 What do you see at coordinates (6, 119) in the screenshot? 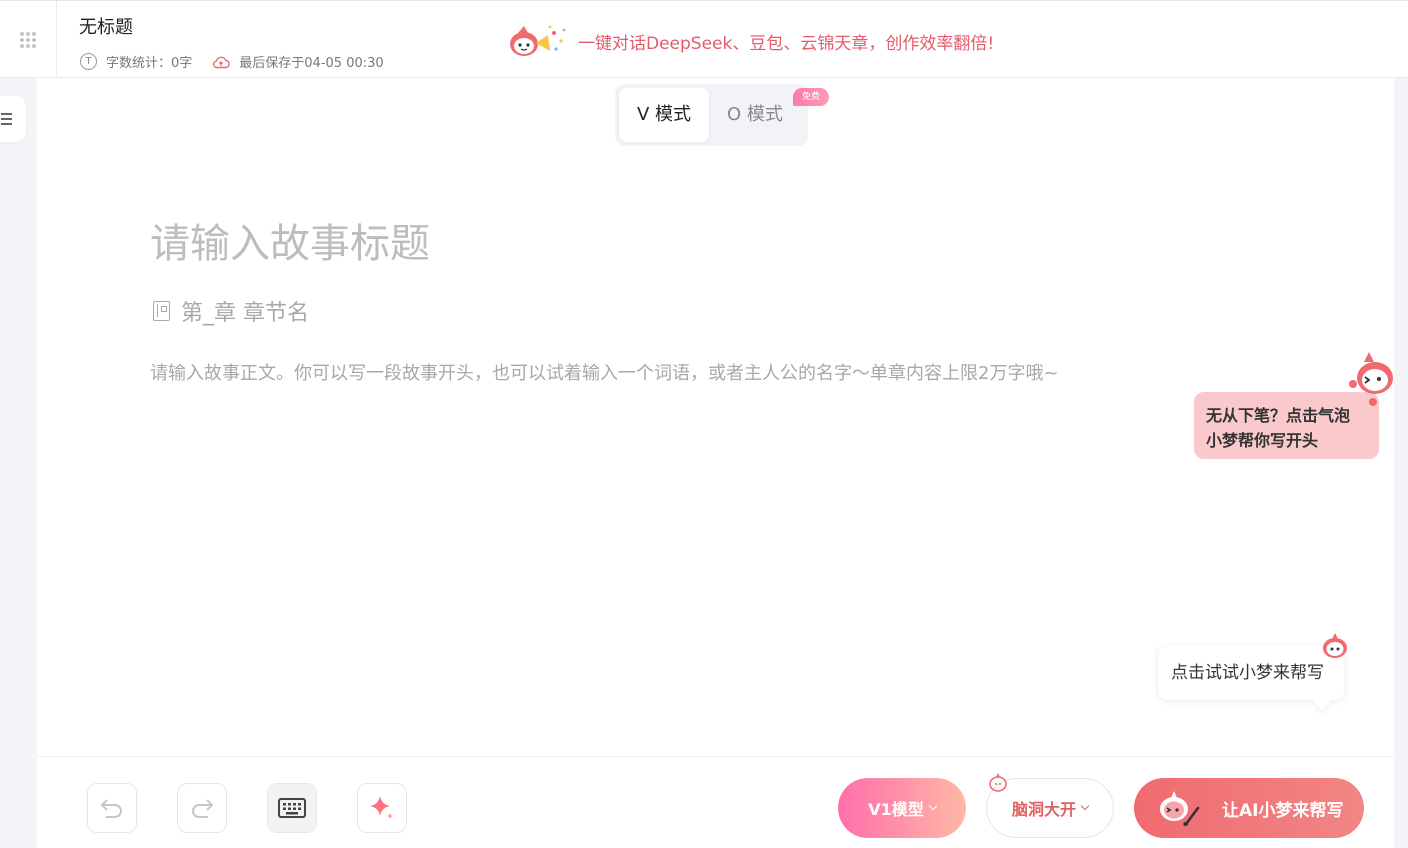
I see `menu-icon` at bounding box center [6, 119].